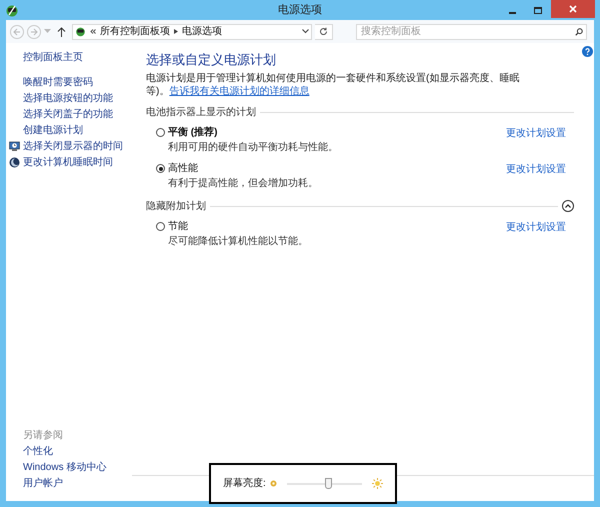  I want to click on breadcrumb-item: 所有控制面板项, so click(135, 31).